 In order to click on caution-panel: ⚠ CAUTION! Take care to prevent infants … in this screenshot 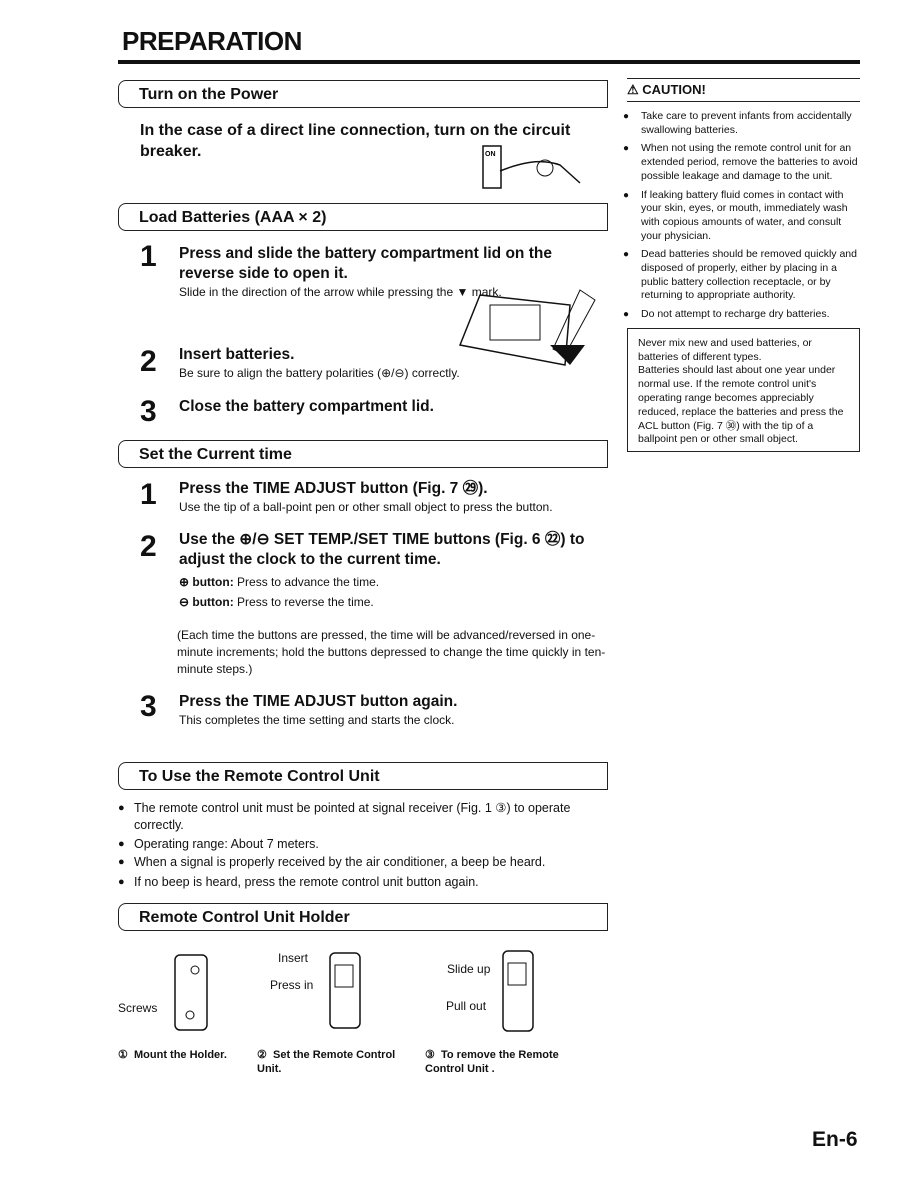, I will do `click(741, 265)`.